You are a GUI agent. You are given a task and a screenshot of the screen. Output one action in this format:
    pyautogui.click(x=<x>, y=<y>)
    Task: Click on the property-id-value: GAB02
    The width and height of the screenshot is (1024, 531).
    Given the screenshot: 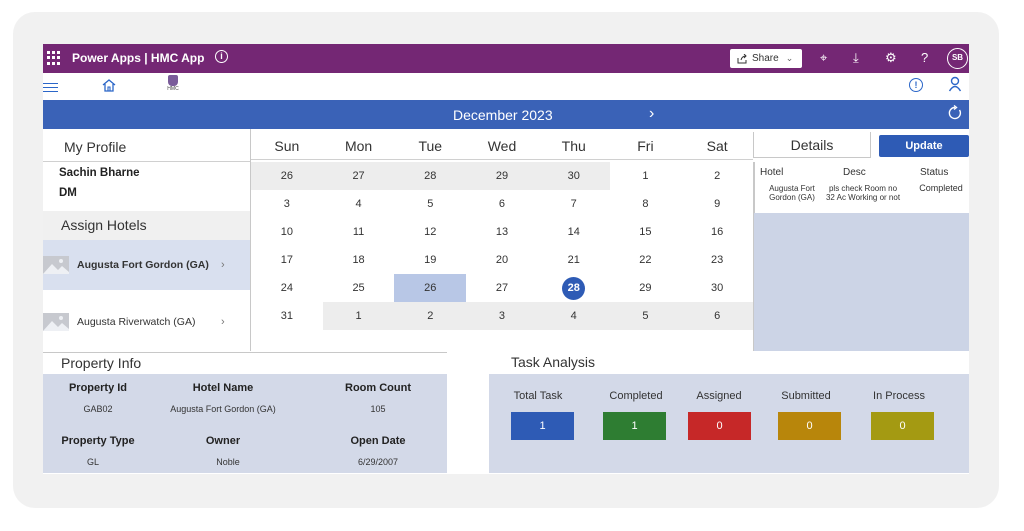 What is the action you would take?
    pyautogui.click(x=98, y=409)
    